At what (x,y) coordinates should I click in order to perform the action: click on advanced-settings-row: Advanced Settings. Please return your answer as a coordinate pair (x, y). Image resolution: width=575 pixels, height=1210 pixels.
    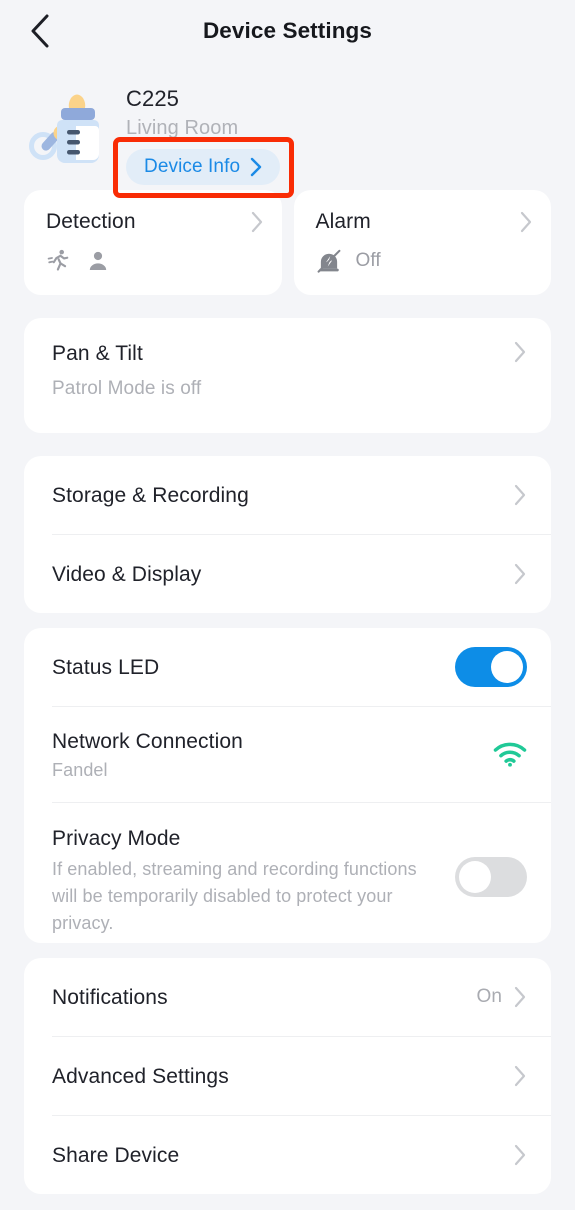
    Looking at the image, I should click on (287, 1076).